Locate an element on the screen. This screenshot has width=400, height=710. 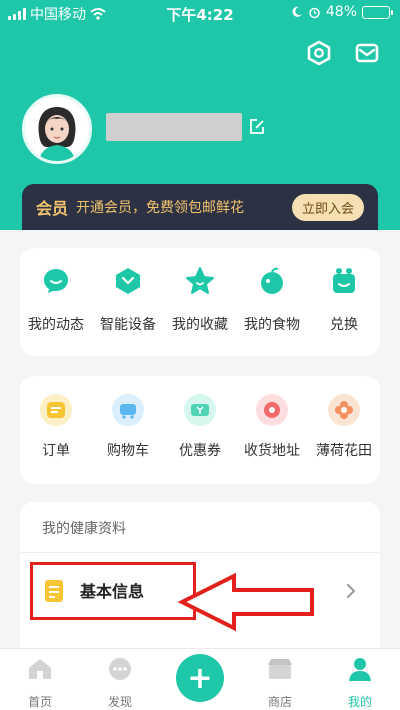
grid-label: 我的动态 is located at coordinates (56, 325).